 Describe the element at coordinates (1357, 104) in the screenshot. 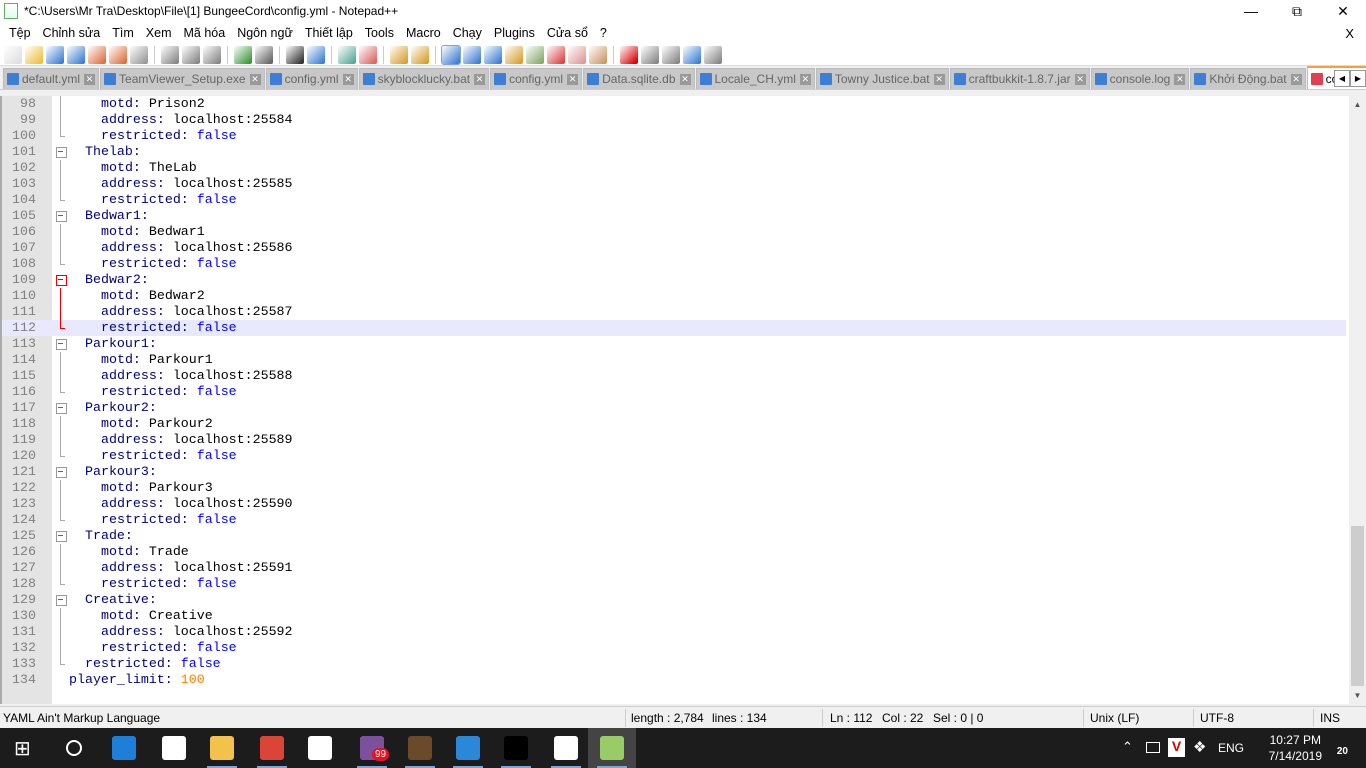

I see `scroll-up-arrow-icon: ▲` at that location.